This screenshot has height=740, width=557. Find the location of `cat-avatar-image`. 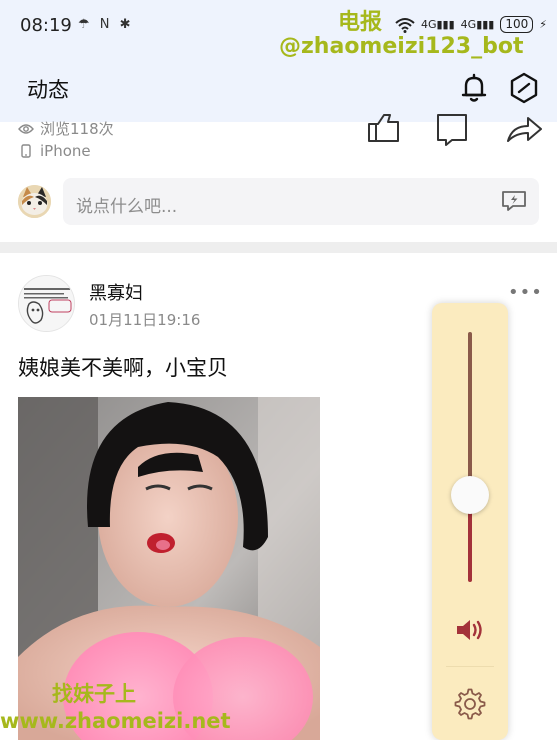

cat-avatar-image is located at coordinates (34, 201).